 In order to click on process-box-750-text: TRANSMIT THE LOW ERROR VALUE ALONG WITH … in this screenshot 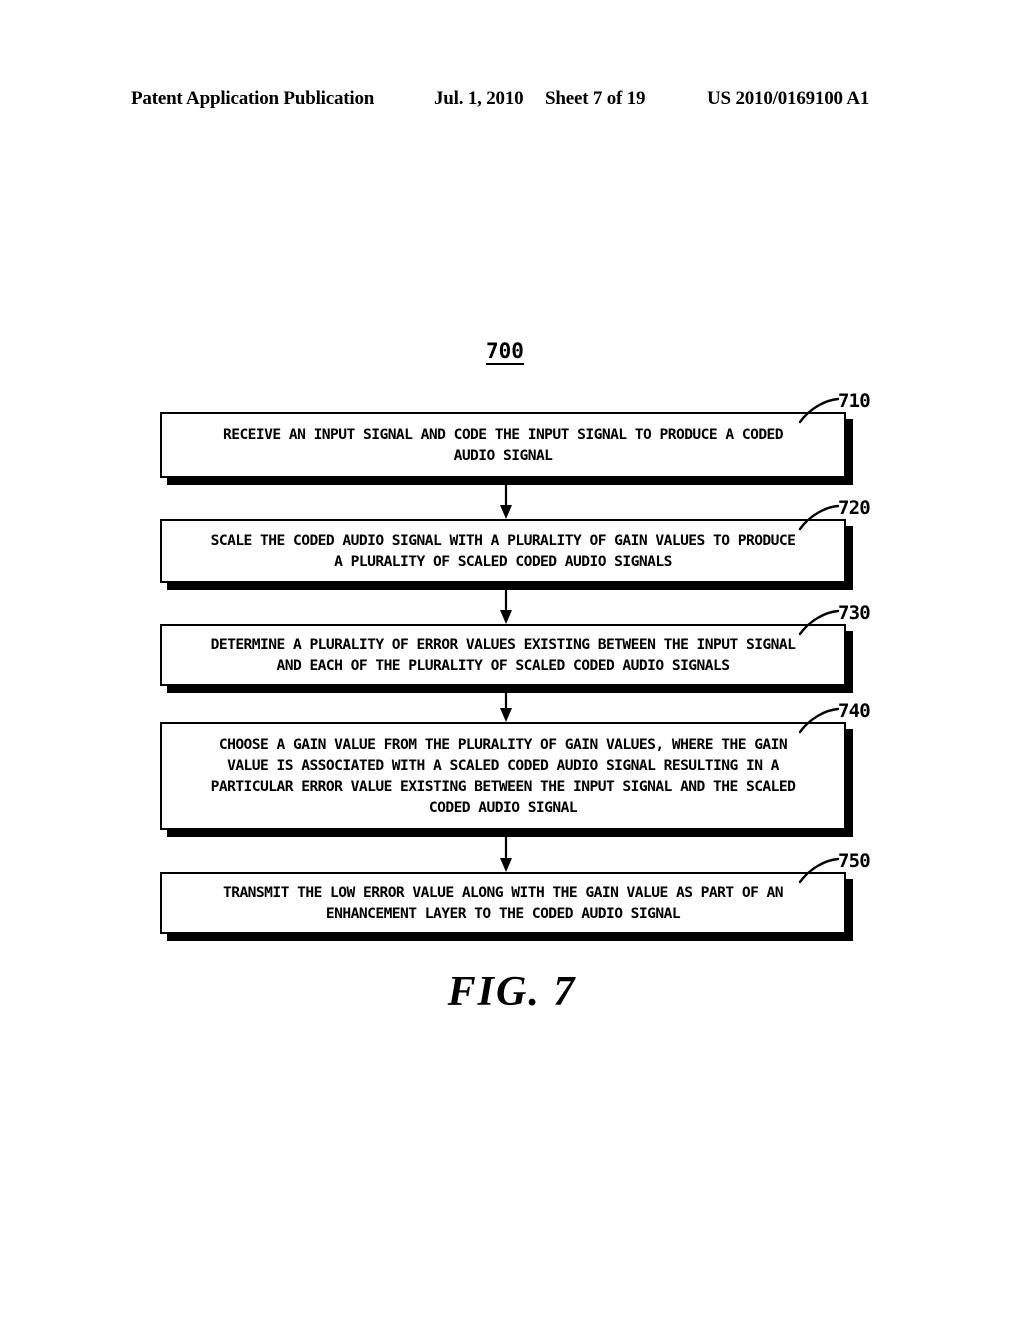, I will do `click(503, 902)`.